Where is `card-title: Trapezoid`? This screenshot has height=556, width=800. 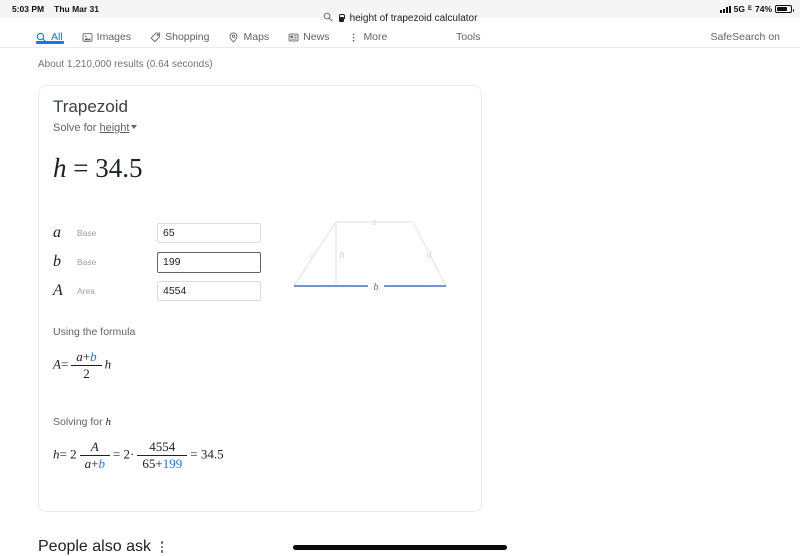
card-title: Trapezoid is located at coordinates (90, 106).